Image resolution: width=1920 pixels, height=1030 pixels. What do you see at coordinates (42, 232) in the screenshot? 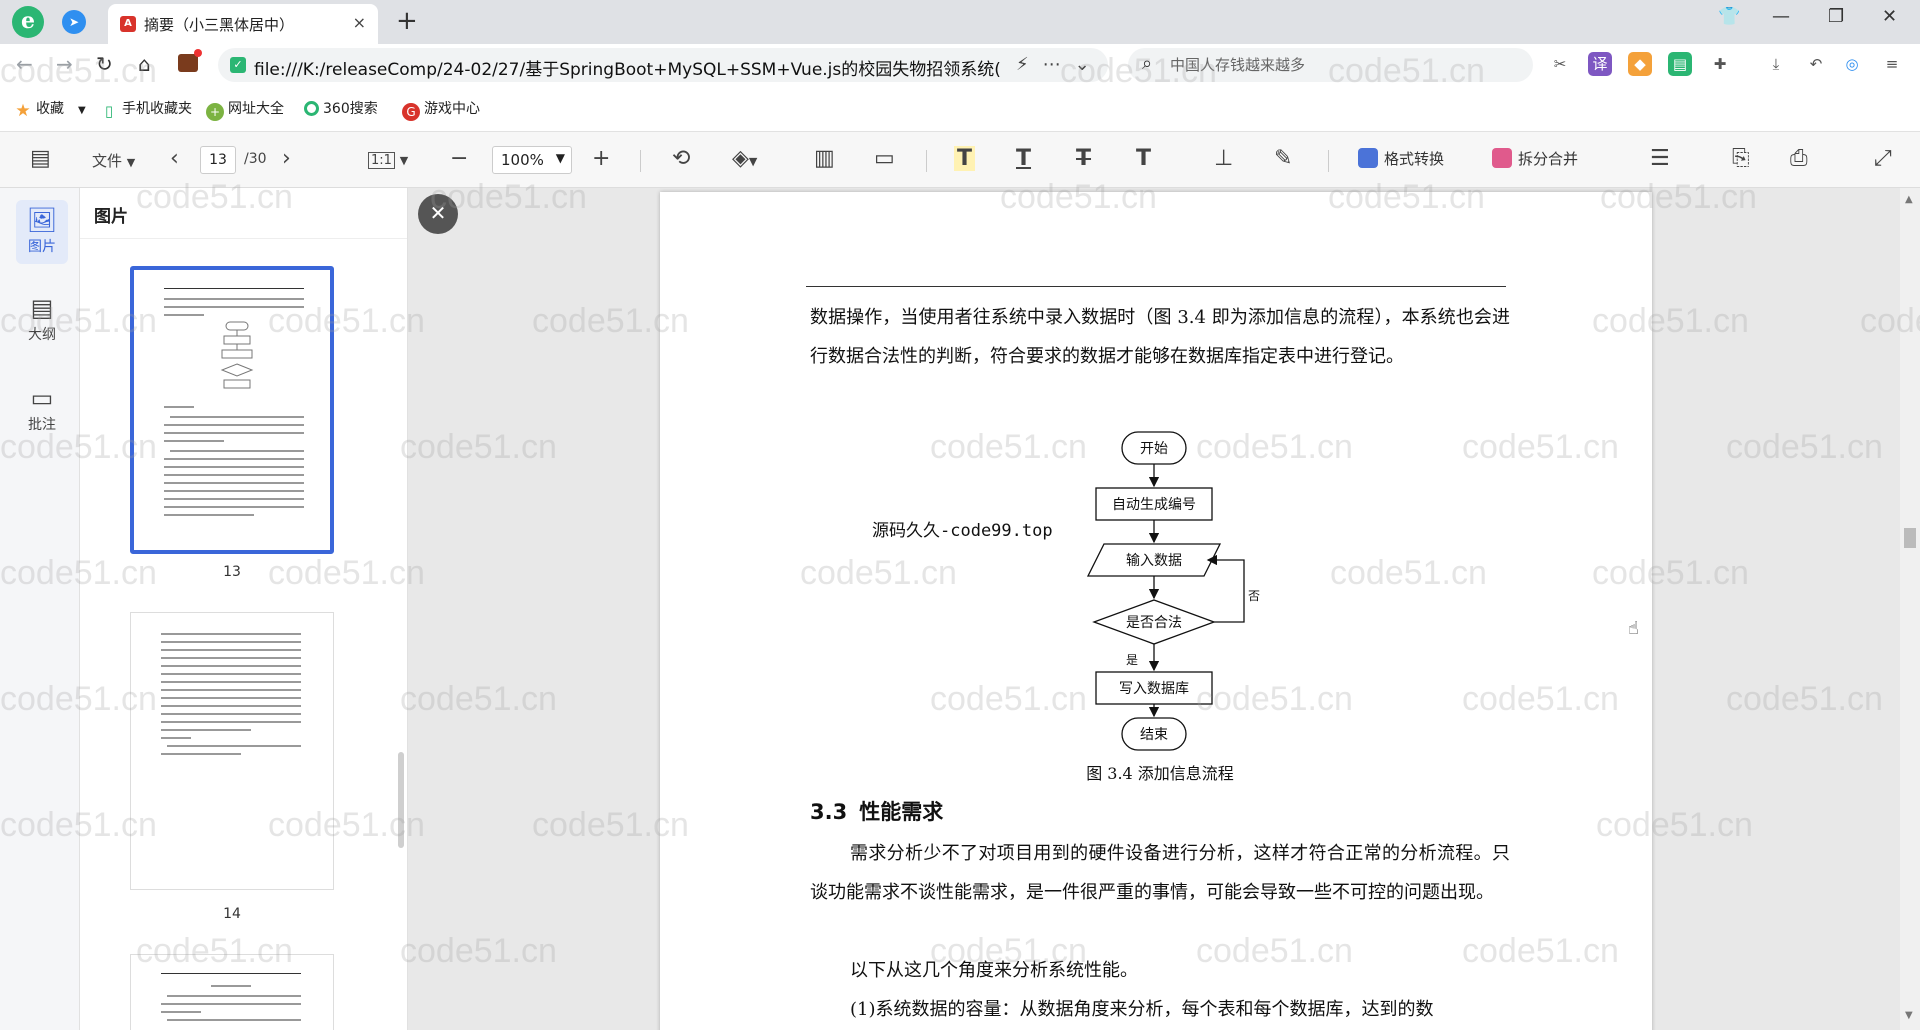
I see `sidebar-item-images: 🖼 图片` at bounding box center [42, 232].